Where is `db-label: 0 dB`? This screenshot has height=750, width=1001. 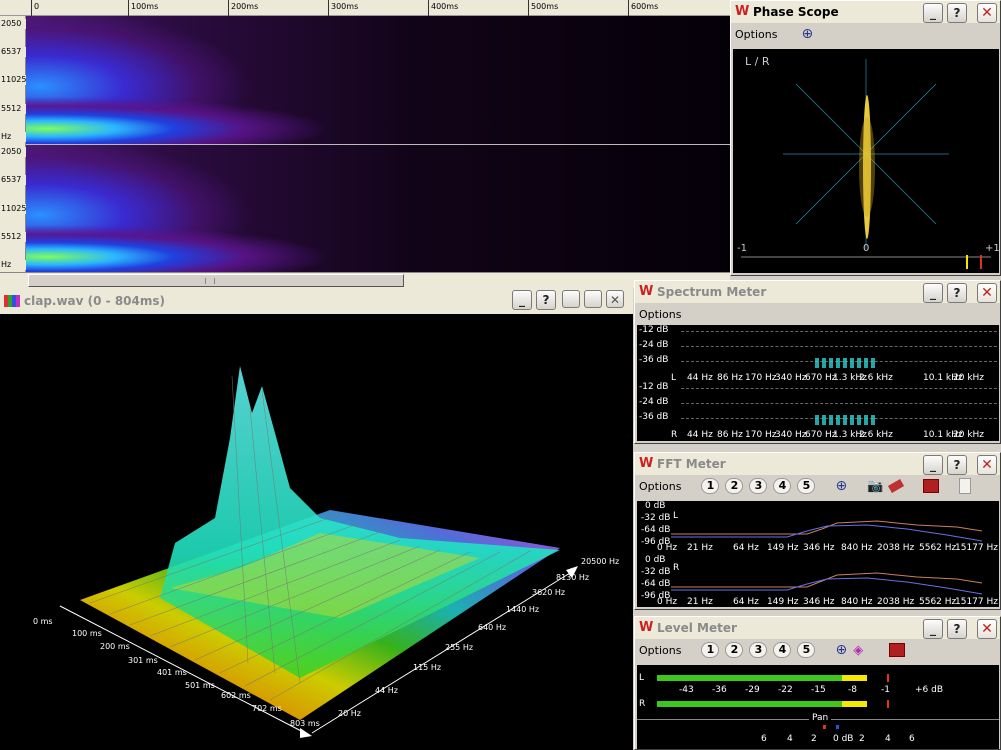 db-label: 0 dB is located at coordinates (655, 506).